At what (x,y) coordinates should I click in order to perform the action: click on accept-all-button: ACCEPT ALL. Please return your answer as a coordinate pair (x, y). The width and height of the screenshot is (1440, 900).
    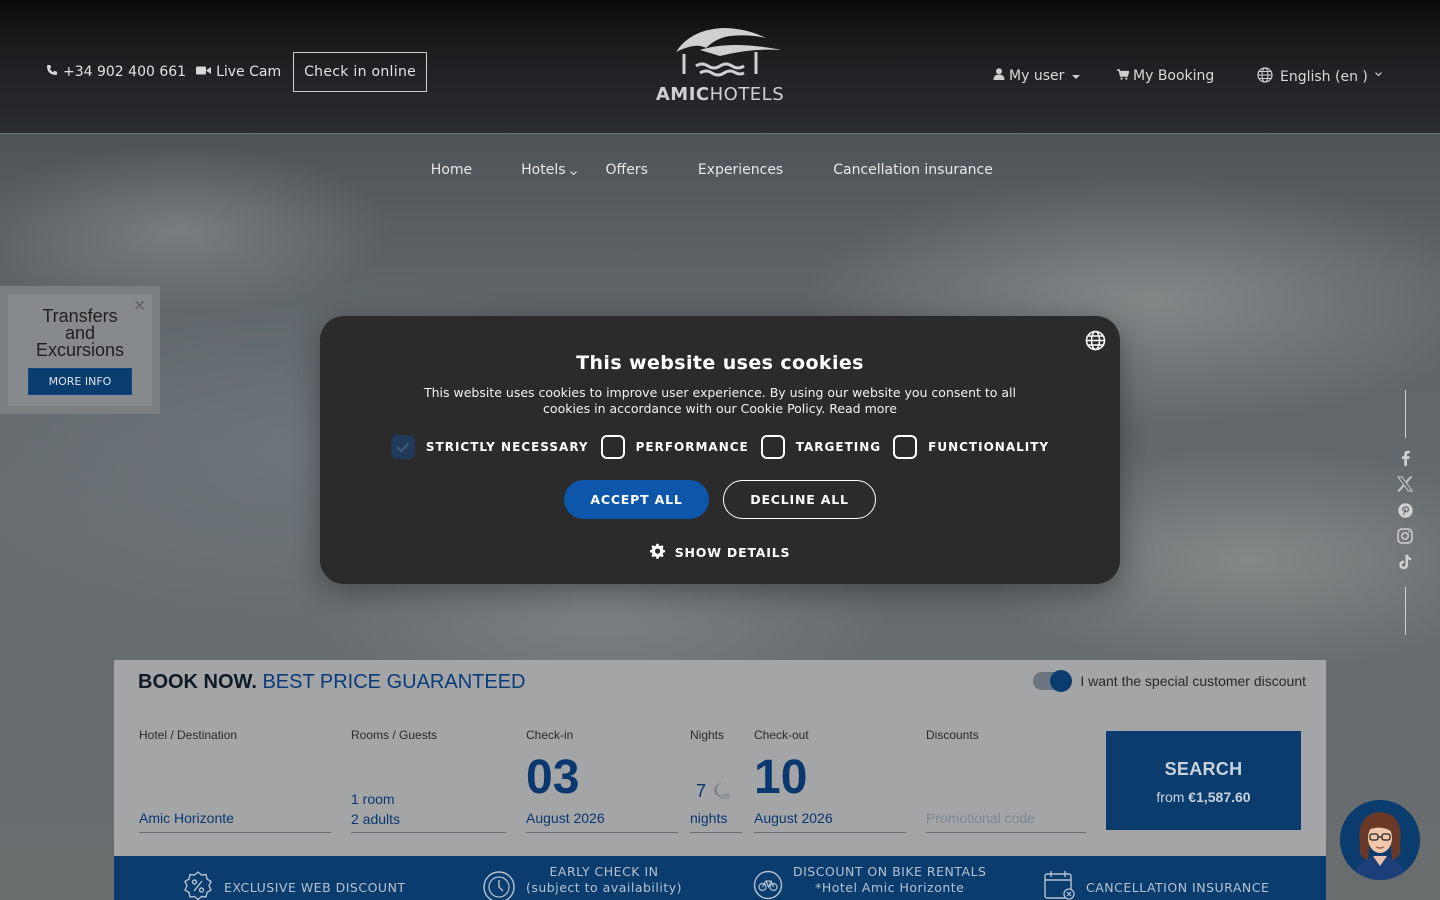
    Looking at the image, I should click on (636, 499).